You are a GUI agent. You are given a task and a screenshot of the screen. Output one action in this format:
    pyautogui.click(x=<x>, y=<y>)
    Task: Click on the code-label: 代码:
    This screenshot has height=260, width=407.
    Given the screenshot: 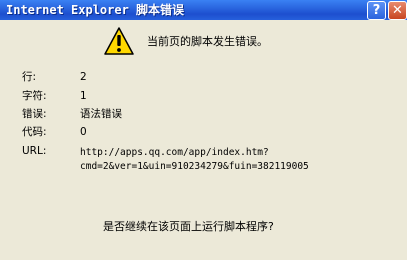 What is the action you would take?
    pyautogui.click(x=34, y=132)
    